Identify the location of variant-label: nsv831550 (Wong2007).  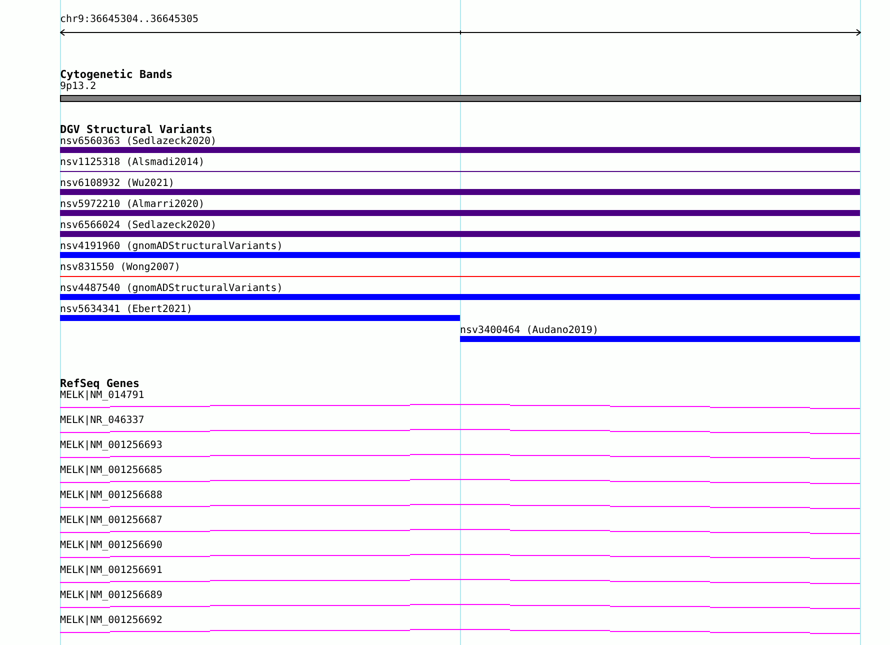
(121, 267).